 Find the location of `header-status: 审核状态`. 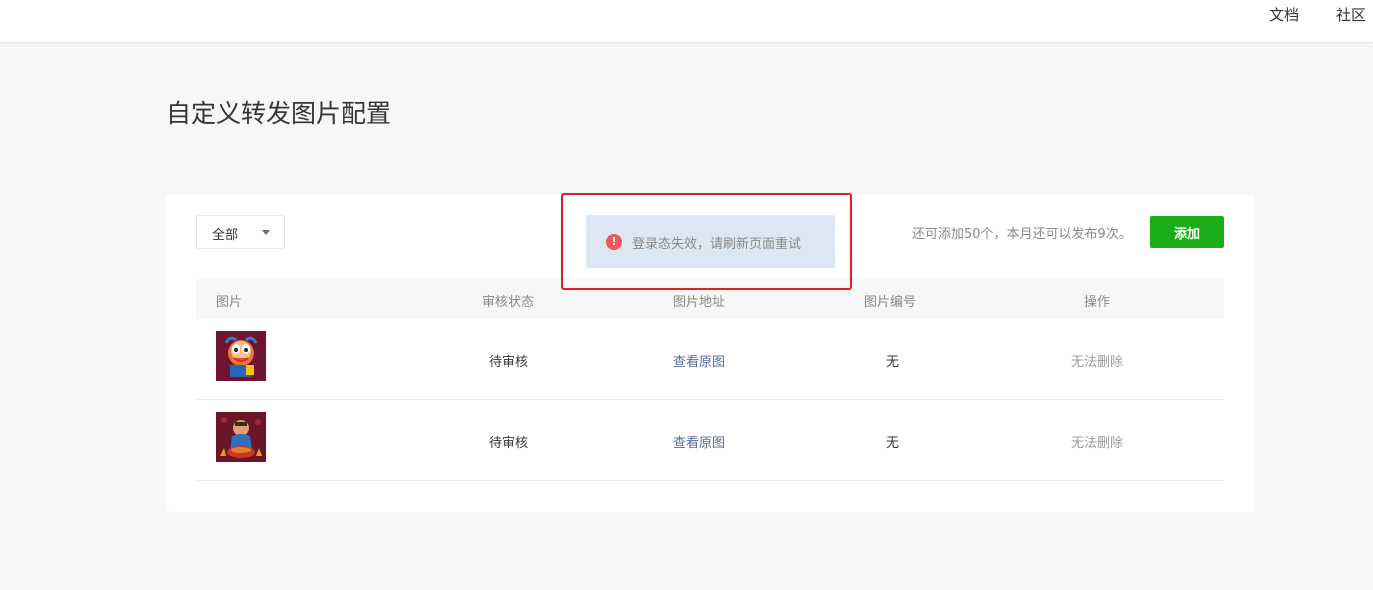

header-status: 审核状态 is located at coordinates (508, 302).